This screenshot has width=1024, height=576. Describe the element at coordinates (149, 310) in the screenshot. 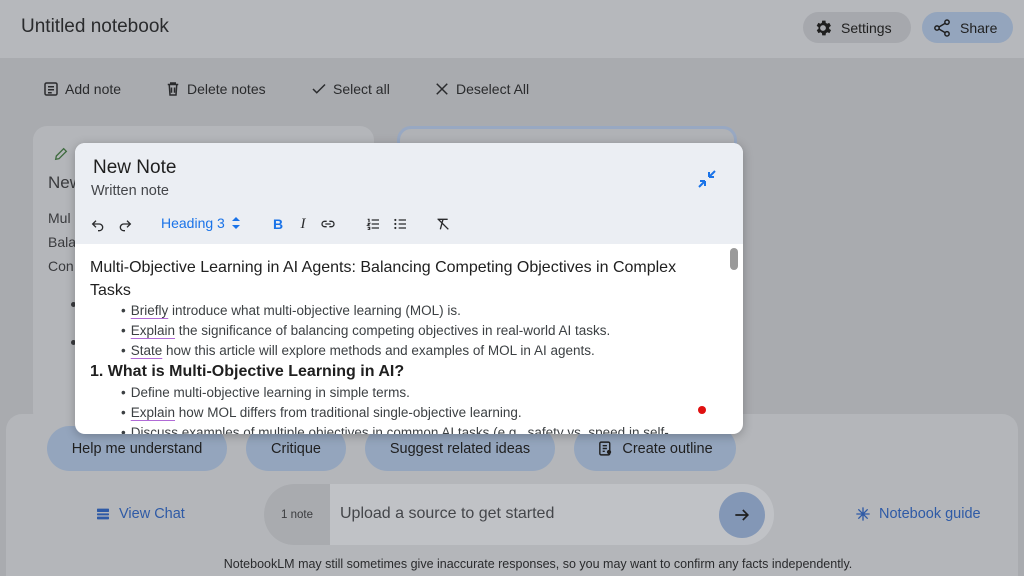

I see `list-item-verb: Briefly` at that location.